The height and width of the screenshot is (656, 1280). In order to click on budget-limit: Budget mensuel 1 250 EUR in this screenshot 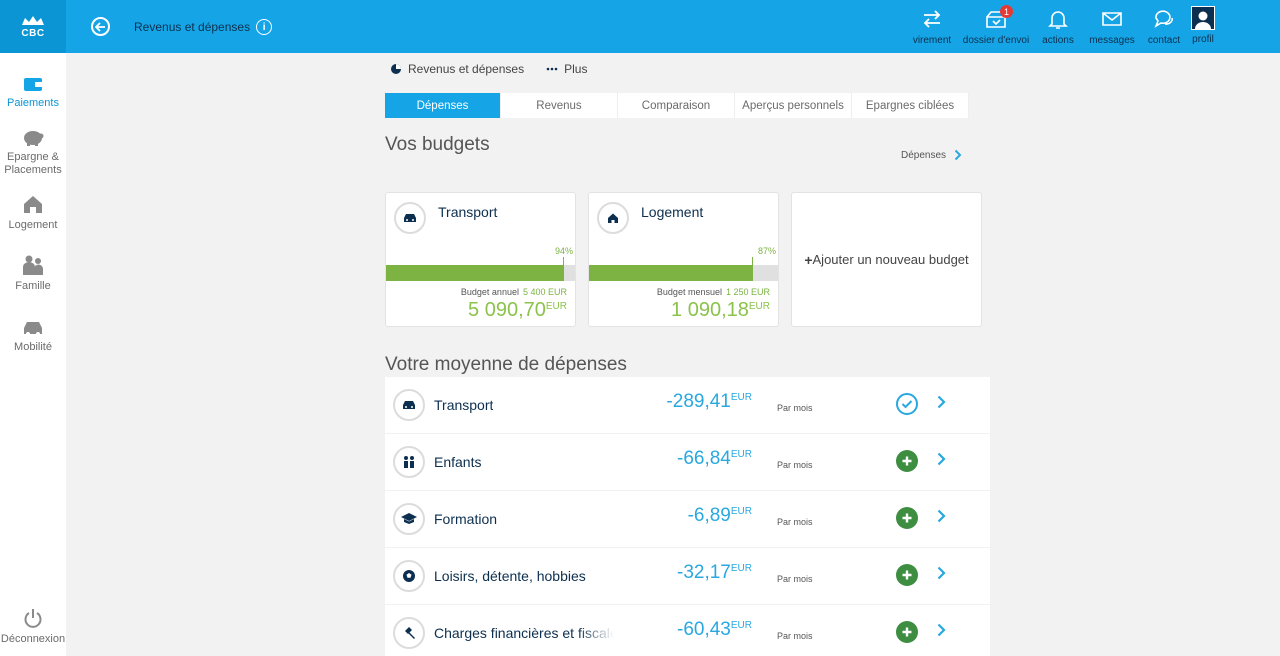, I will do `click(713, 292)`.